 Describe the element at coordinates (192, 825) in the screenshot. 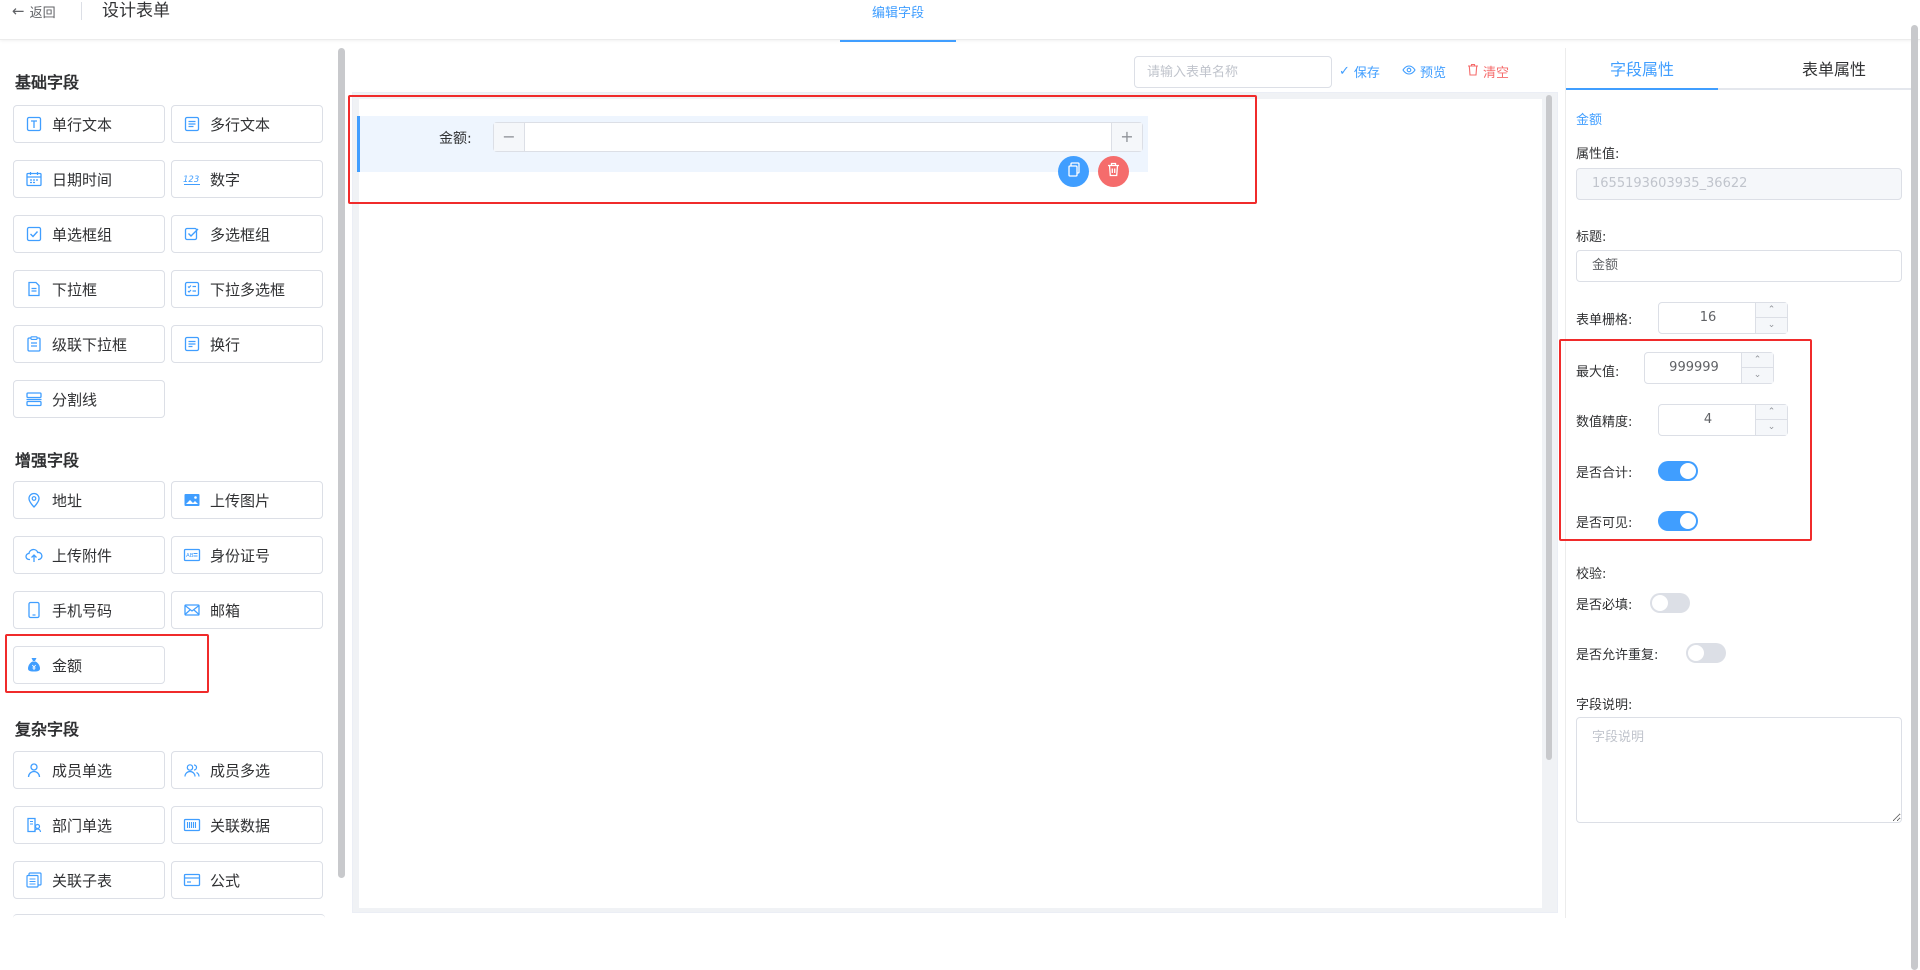

I see `barcode-icon` at that location.